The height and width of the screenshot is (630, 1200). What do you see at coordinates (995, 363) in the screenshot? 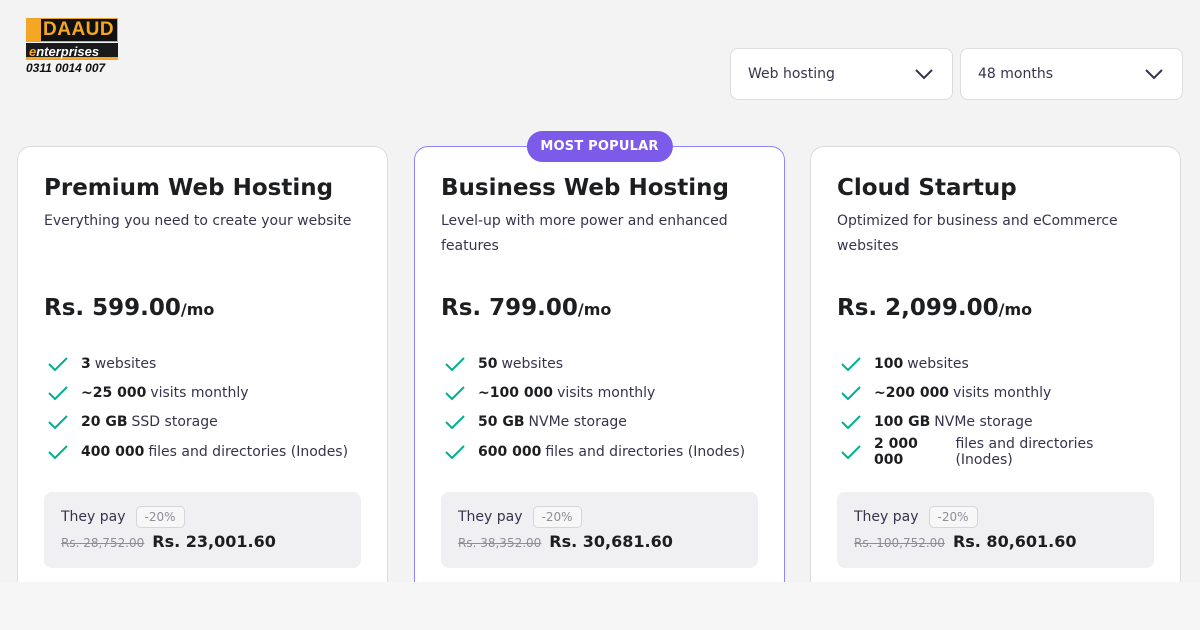
I see `feature-item: 100 websites` at bounding box center [995, 363].